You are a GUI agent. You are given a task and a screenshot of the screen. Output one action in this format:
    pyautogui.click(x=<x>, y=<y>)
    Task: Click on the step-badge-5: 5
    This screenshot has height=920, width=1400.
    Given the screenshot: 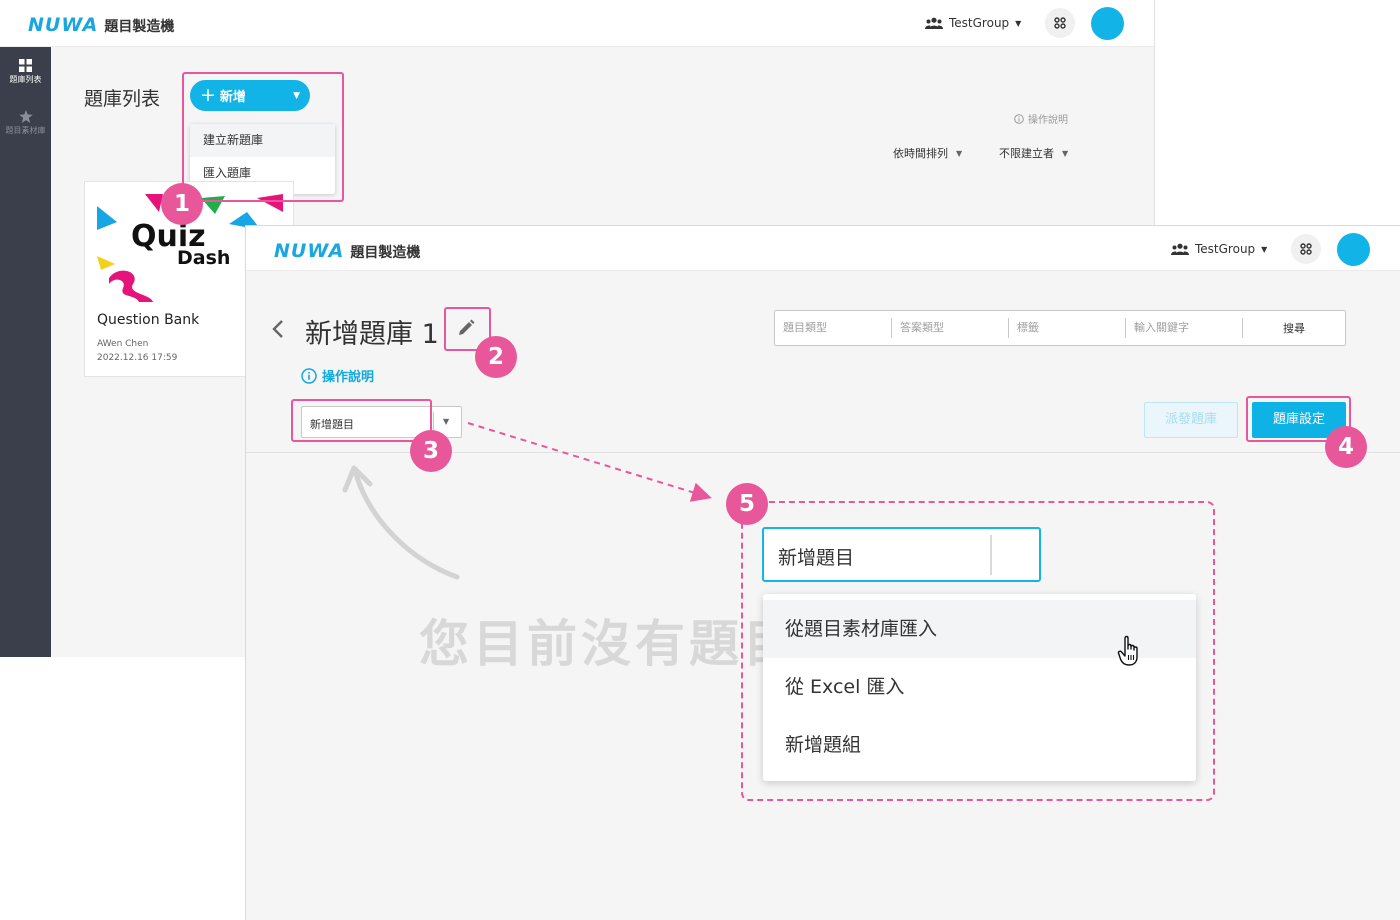 What is the action you would take?
    pyautogui.click(x=747, y=504)
    